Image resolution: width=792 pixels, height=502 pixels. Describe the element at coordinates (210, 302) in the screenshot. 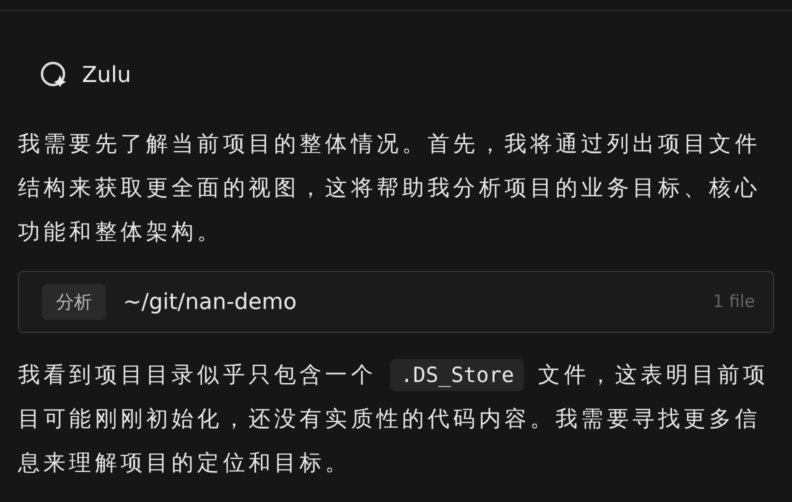

I see `tool-path: ~/git/nan-demo` at that location.